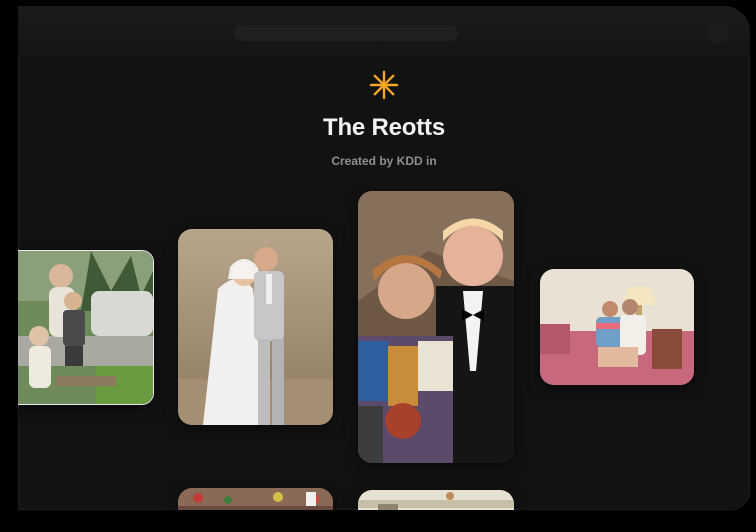 The width and height of the screenshot is (756, 532). I want to click on album-title: The Reotts, so click(383, 127).